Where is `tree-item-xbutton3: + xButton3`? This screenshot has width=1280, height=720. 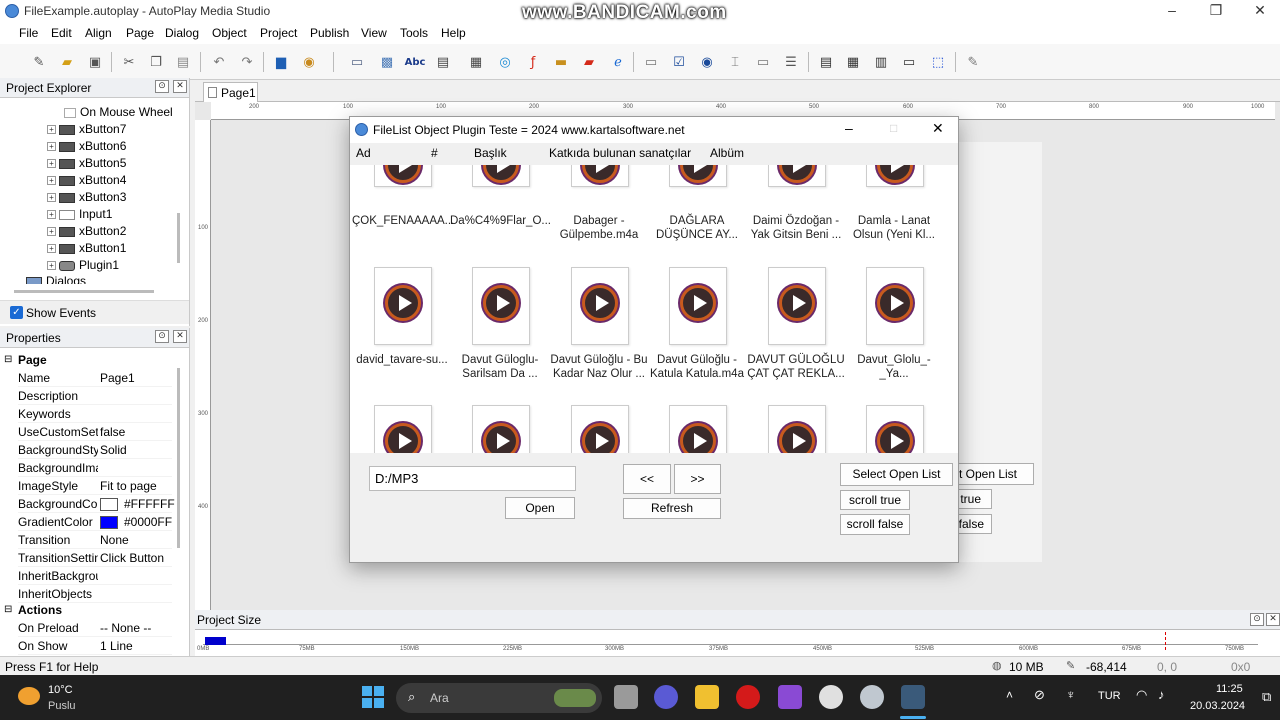 tree-item-xbutton3: + xButton3 is located at coordinates (86, 197).